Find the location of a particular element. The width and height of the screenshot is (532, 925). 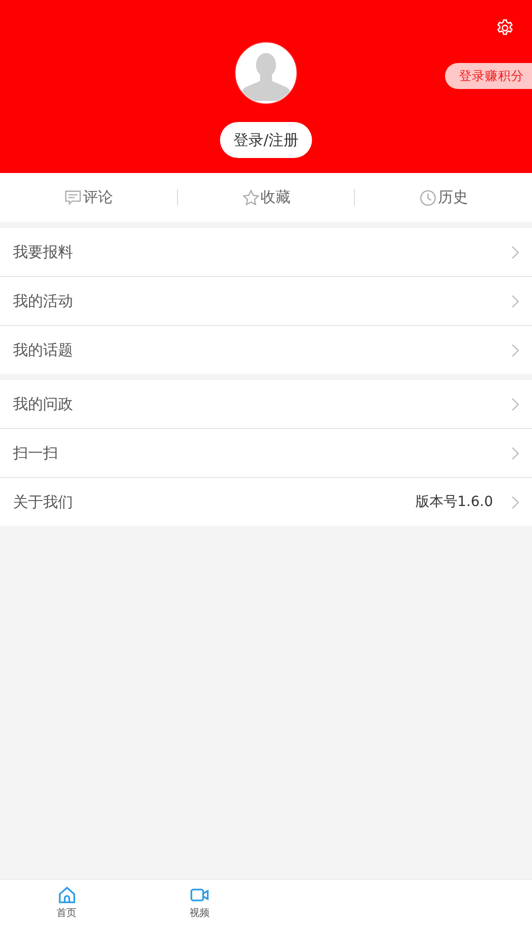

nav-tab: 视频 is located at coordinates (199, 902).